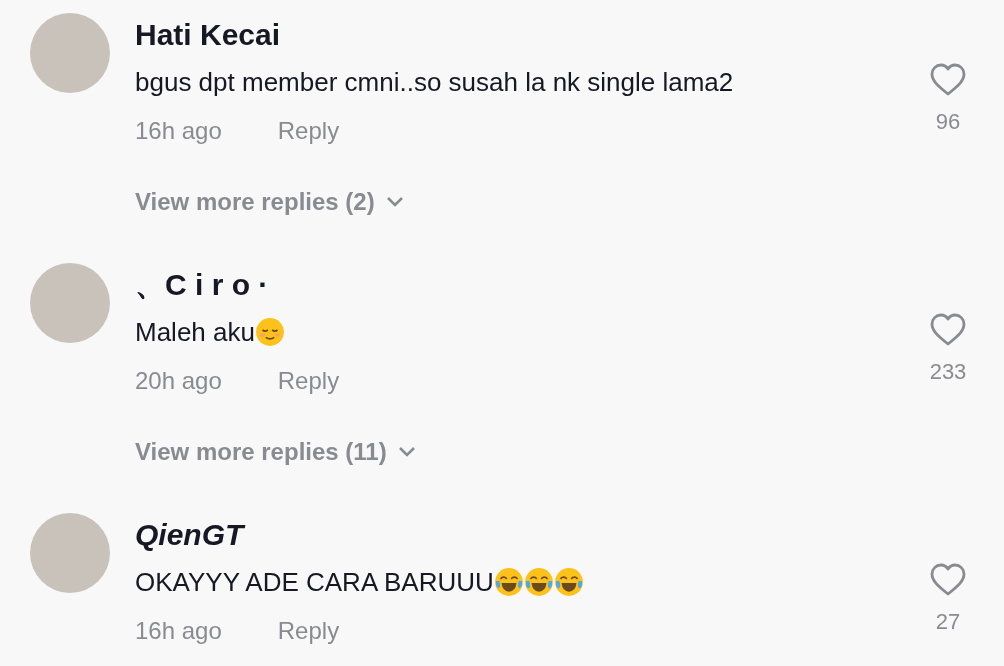 The height and width of the screenshot is (666, 1004). I want to click on comment-text: OKAYYY ADE CARA BARUUU, so click(314, 582).